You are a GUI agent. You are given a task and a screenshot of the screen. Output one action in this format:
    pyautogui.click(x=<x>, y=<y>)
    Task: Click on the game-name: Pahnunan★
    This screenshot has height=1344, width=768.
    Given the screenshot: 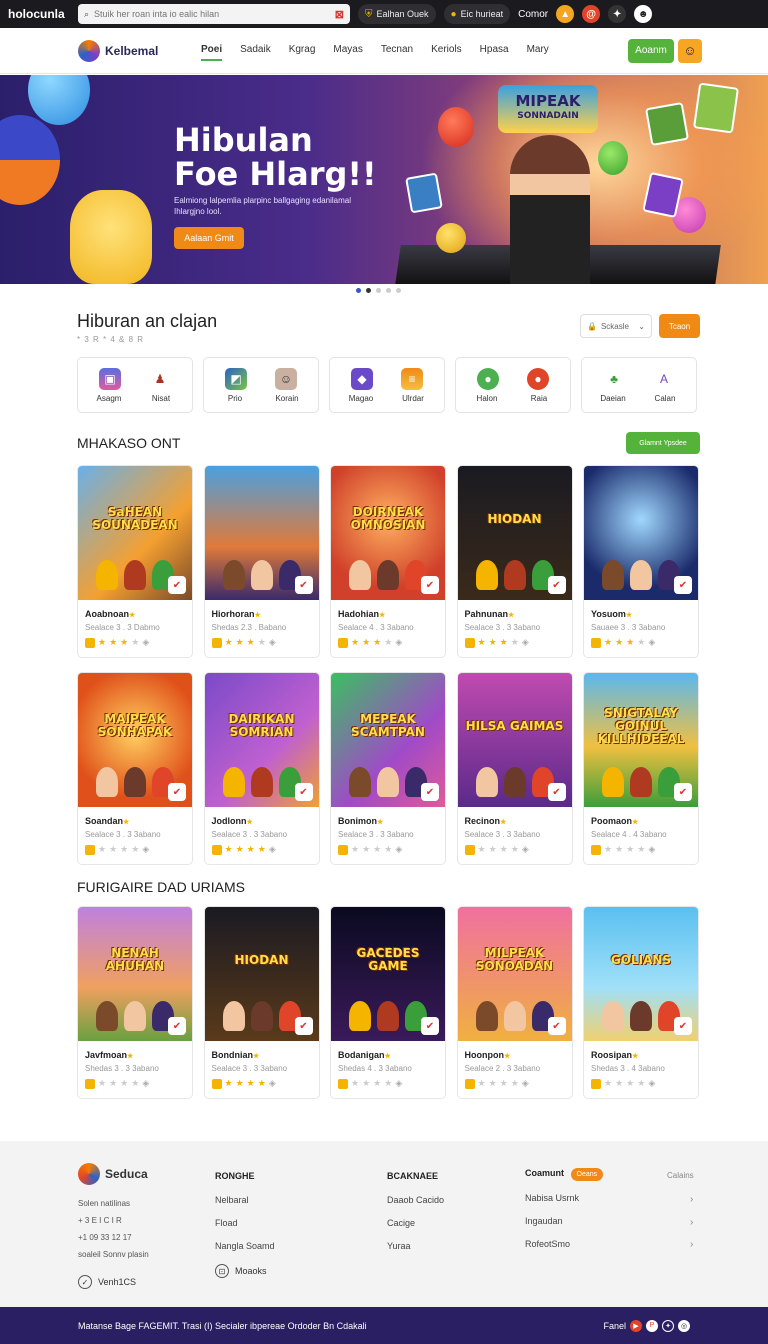 What is the action you would take?
    pyautogui.click(x=515, y=609)
    